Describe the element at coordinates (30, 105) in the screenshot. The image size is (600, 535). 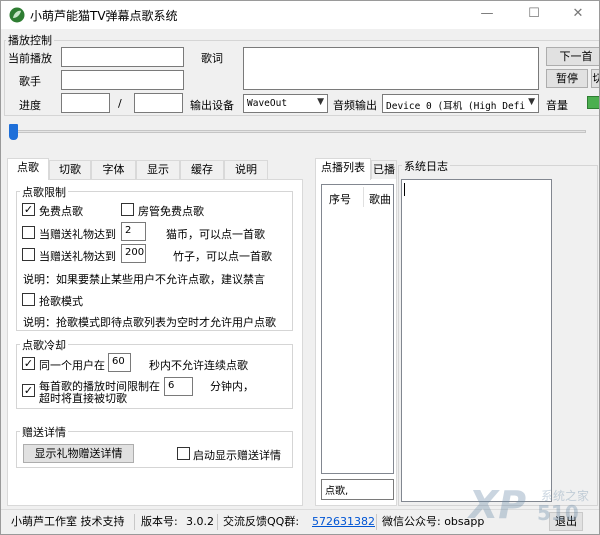
I see `progress-label: 进度` at that location.